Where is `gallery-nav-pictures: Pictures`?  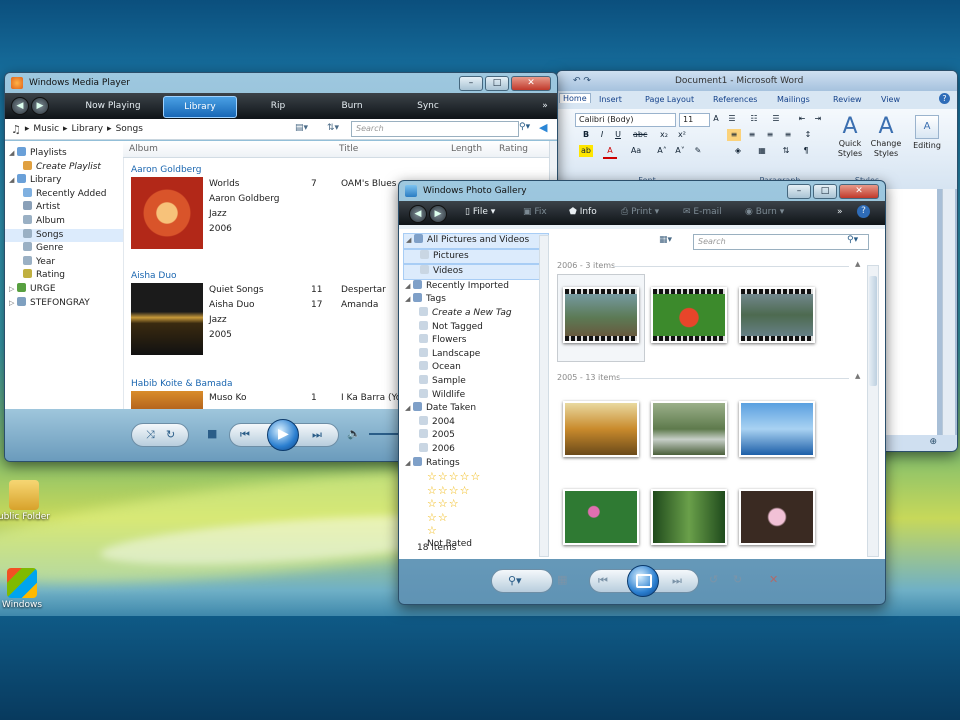 gallery-nav-pictures: Pictures is located at coordinates (476, 256).